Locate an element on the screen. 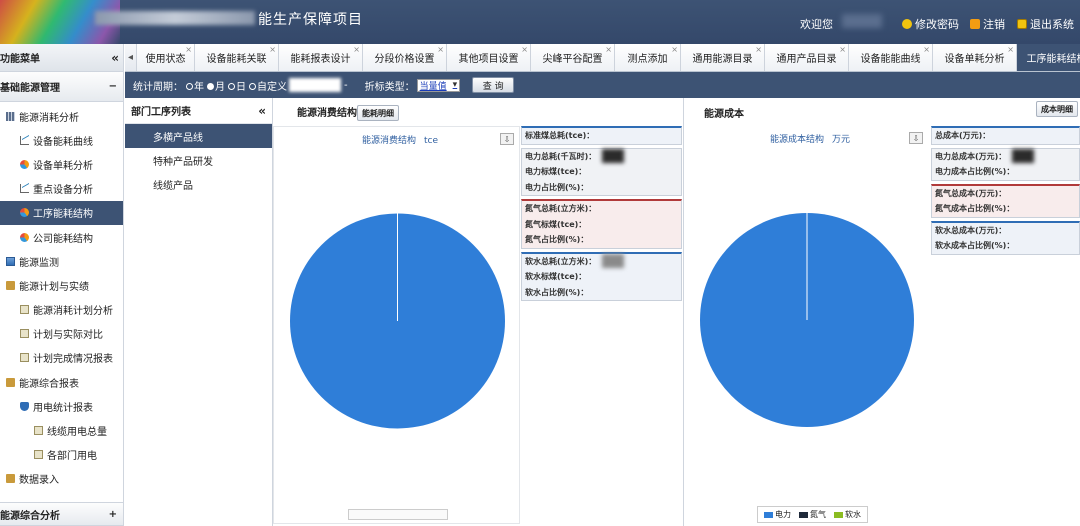 This screenshot has width=1080, height=526. period-label: 统计周期： is located at coordinates (158, 87).